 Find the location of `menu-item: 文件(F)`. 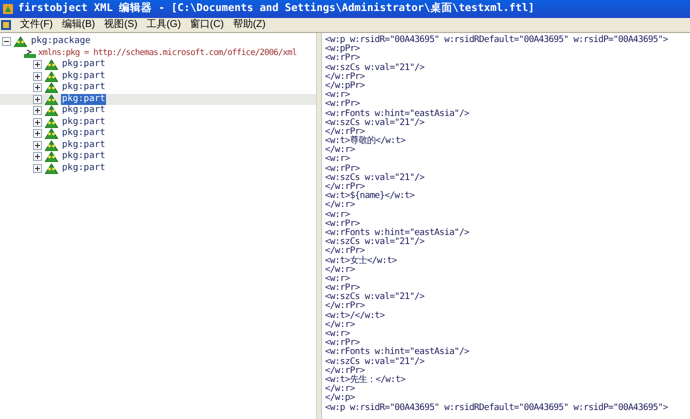

menu-item: 文件(F) is located at coordinates (36, 25).